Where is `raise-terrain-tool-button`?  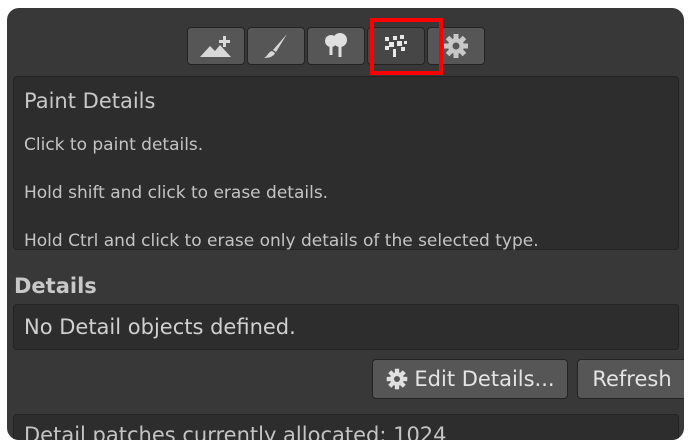
raise-terrain-tool-button is located at coordinates (216, 46).